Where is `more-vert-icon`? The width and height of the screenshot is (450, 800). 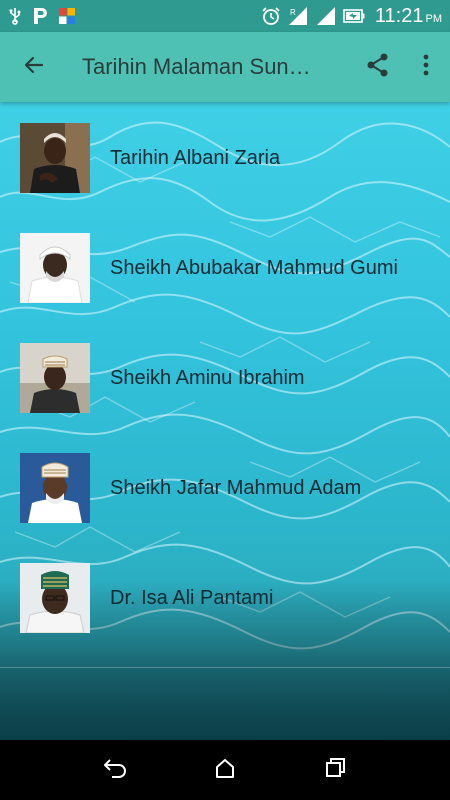 more-vert-icon is located at coordinates (426, 67).